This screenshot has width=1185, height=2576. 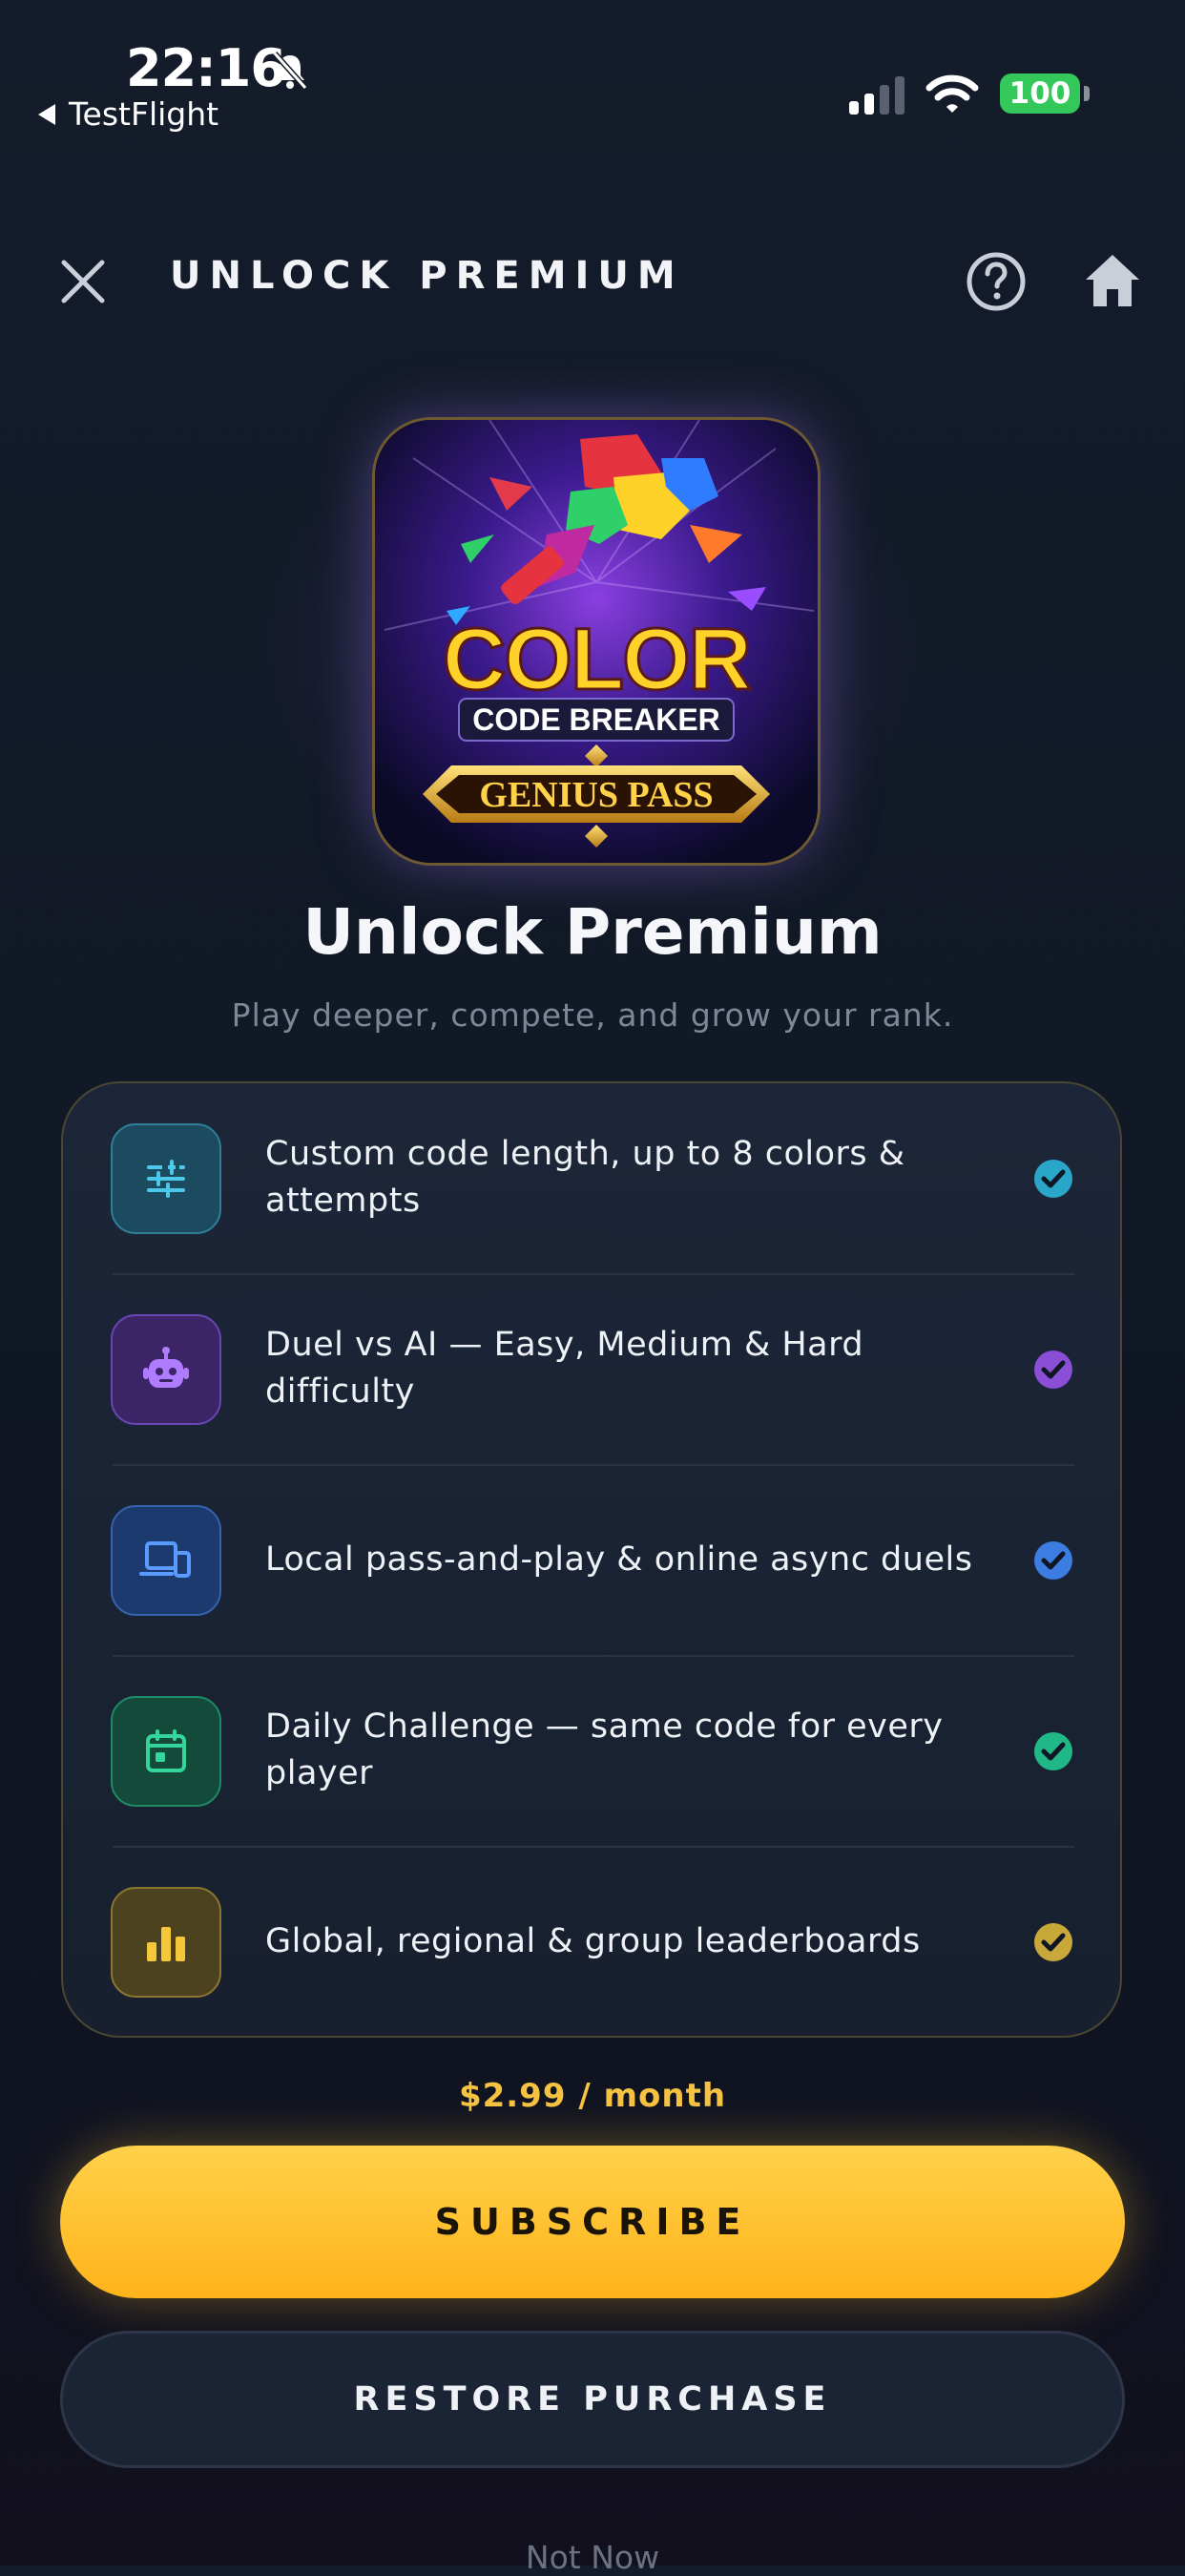 What do you see at coordinates (596, 795) in the screenshot?
I see `artwork-badge: GENIUS PASS` at bounding box center [596, 795].